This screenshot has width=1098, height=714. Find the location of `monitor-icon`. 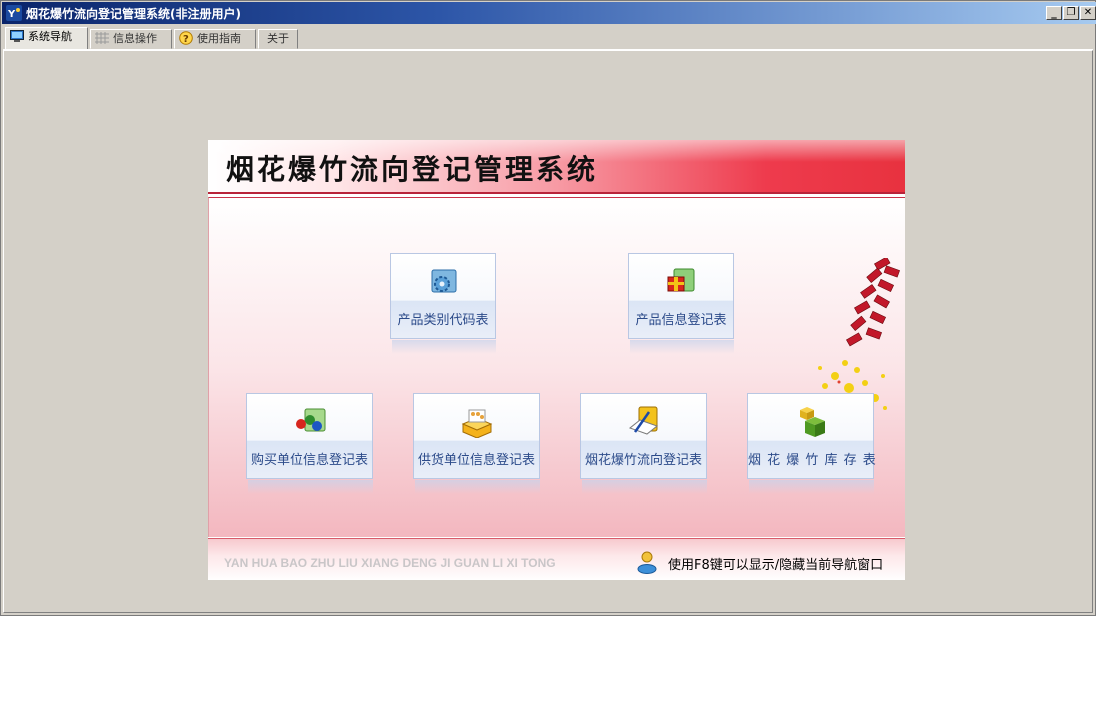

monitor-icon is located at coordinates (17, 36).